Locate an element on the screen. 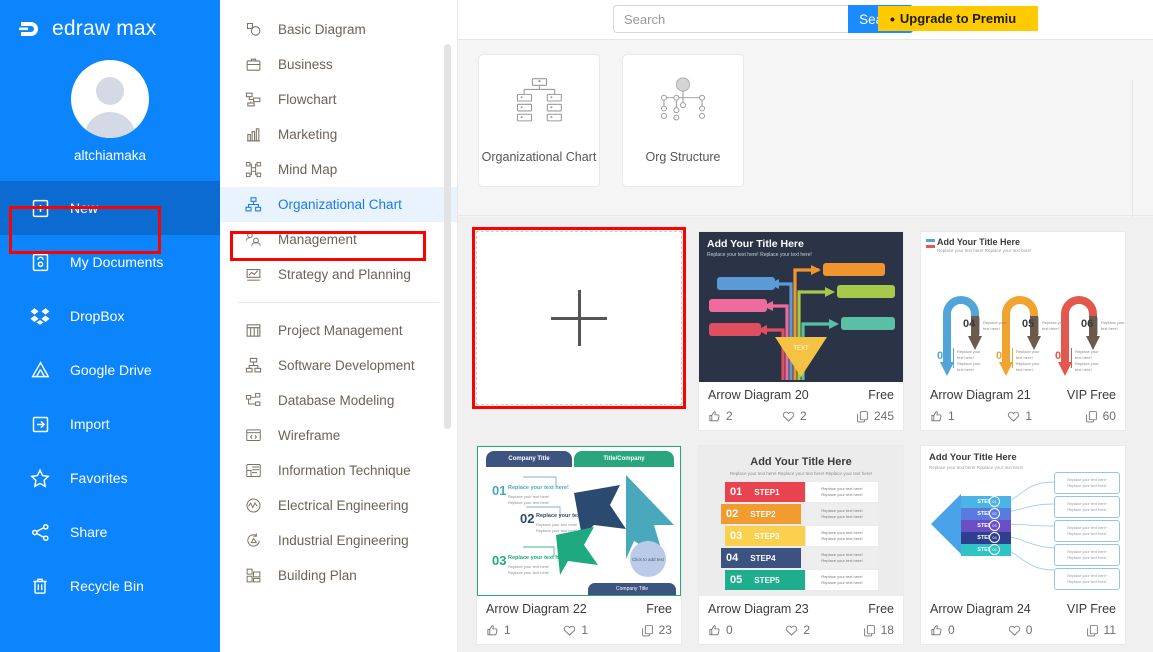 This screenshot has width=1153, height=652. thumb-number: 01 is located at coordinates (499, 490).